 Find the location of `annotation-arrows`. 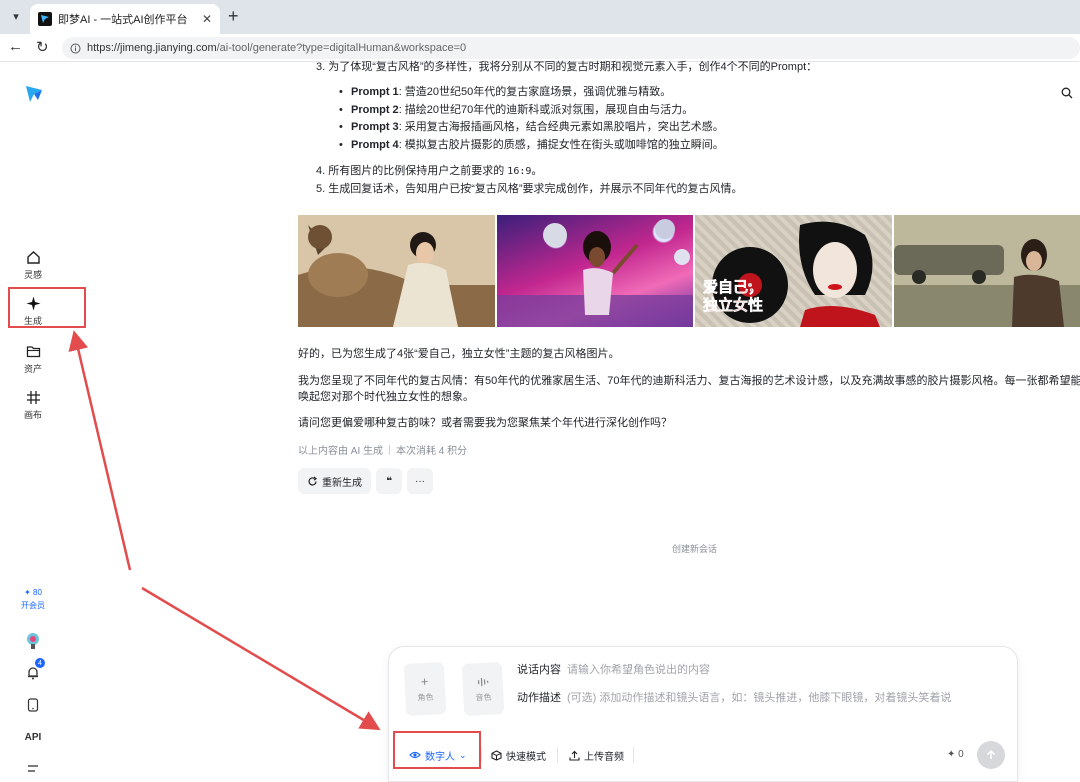

annotation-arrows is located at coordinates (224, 530).